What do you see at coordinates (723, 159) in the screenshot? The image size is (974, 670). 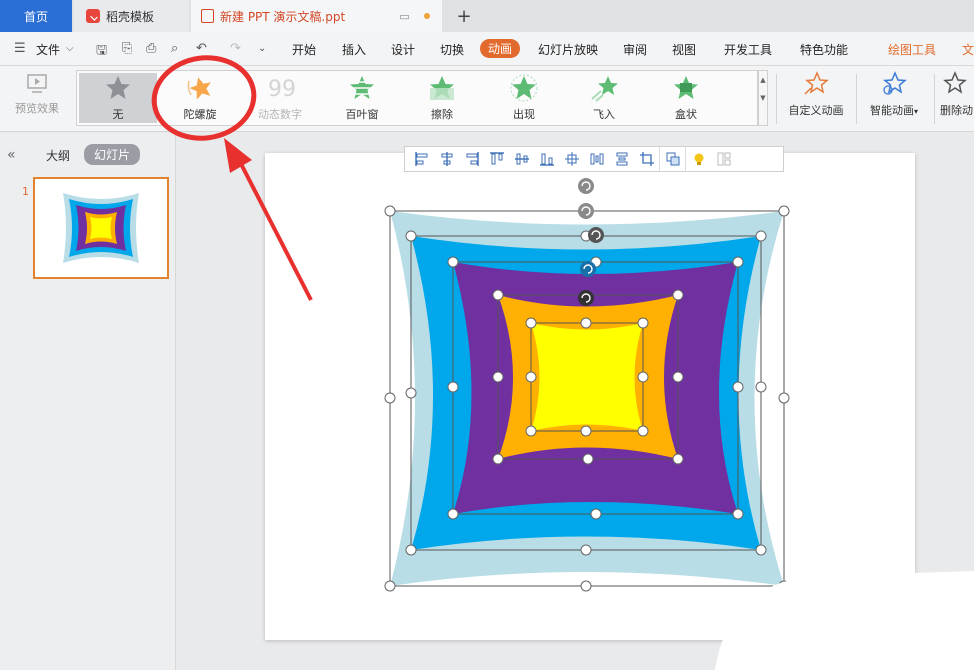 I see `layout-icon` at bounding box center [723, 159].